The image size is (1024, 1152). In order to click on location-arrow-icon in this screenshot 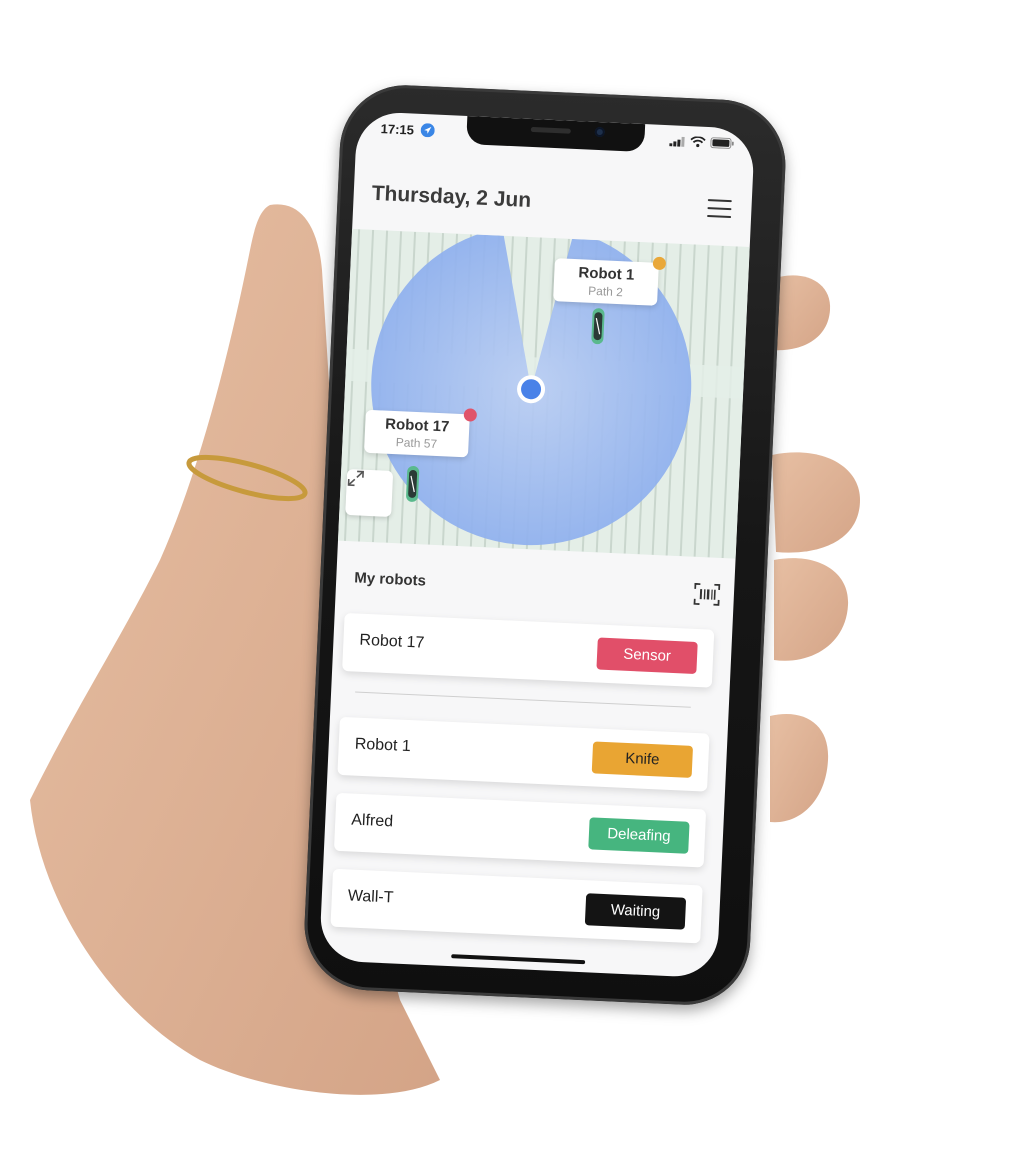, I will do `click(427, 130)`.